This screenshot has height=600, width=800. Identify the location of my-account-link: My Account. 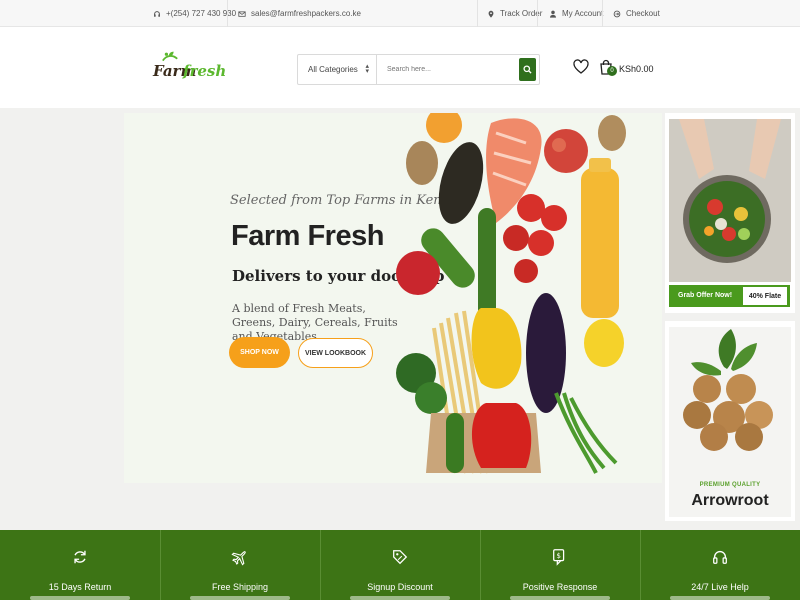
(576, 13).